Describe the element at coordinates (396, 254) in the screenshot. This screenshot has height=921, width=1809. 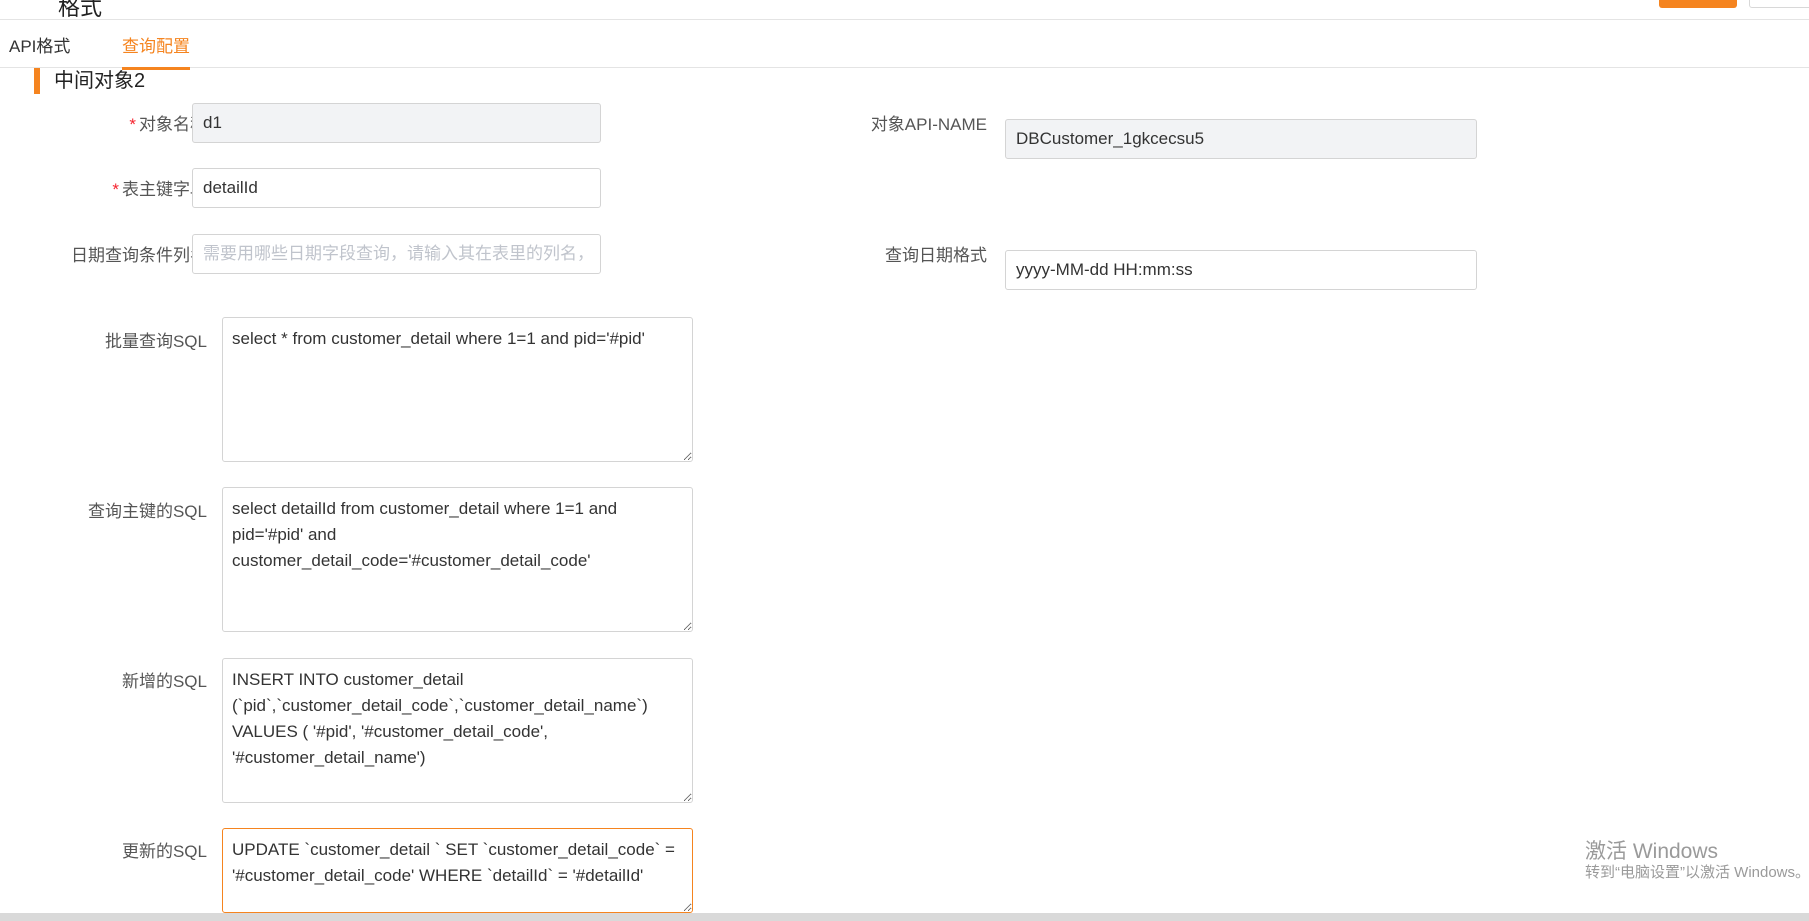
I see `date-query-column-input` at that location.